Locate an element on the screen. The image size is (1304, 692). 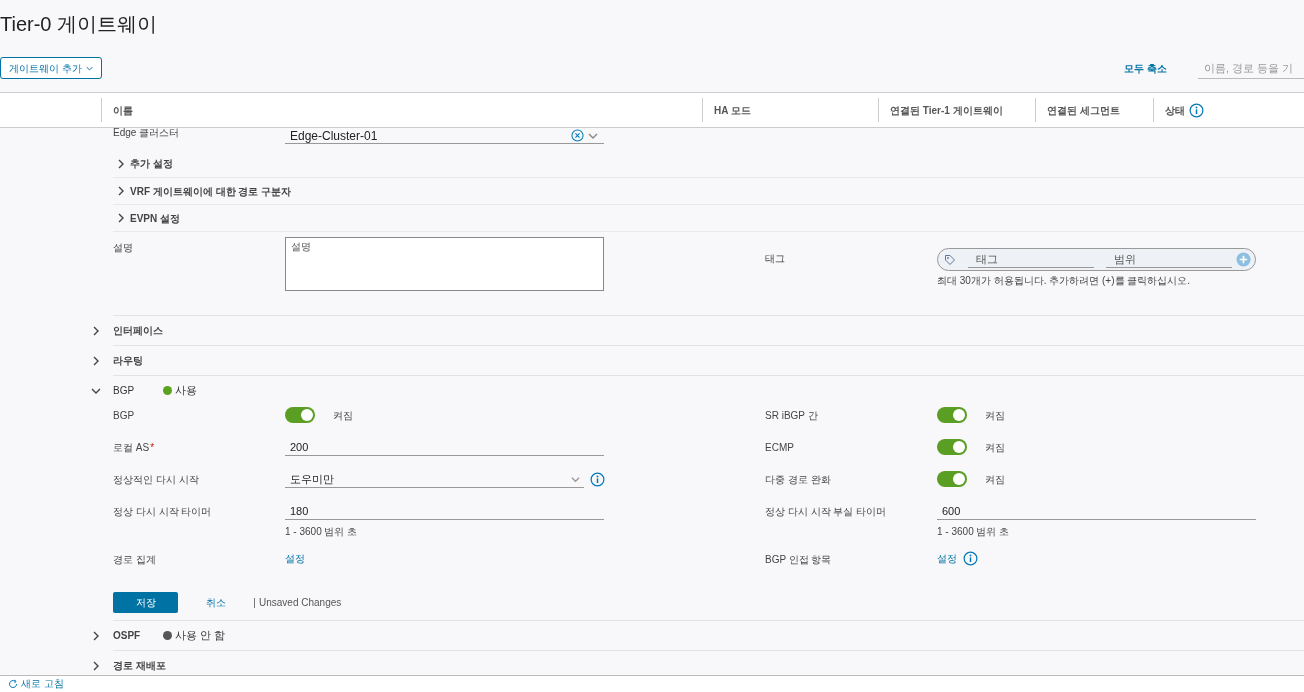
field-label: 정상 다시 시작 타이머 is located at coordinates (162, 512).